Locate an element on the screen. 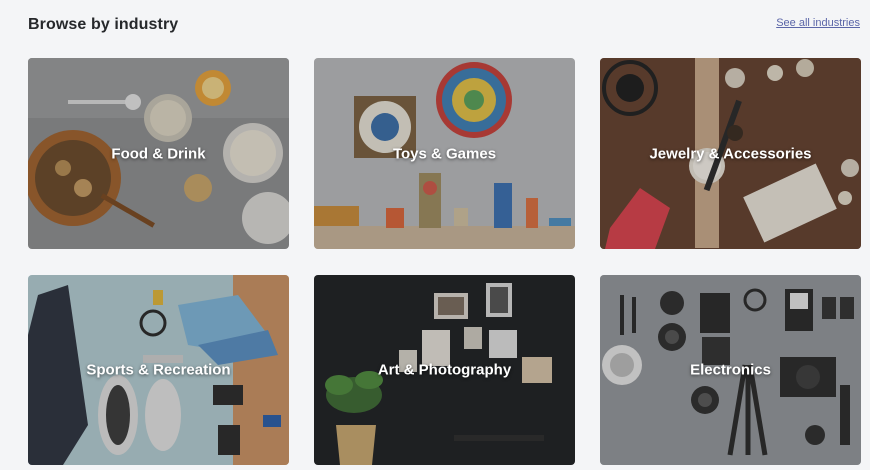 The image size is (870, 470). industry-card-food-drink: Food & Drink is located at coordinates (158, 153).